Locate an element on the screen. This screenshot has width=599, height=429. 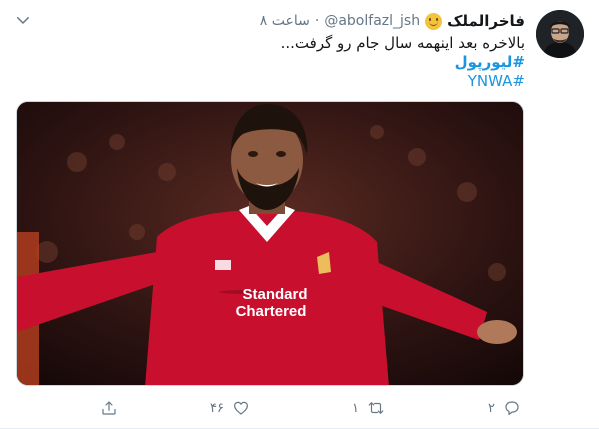
share-icon is located at coordinates (109, 408).